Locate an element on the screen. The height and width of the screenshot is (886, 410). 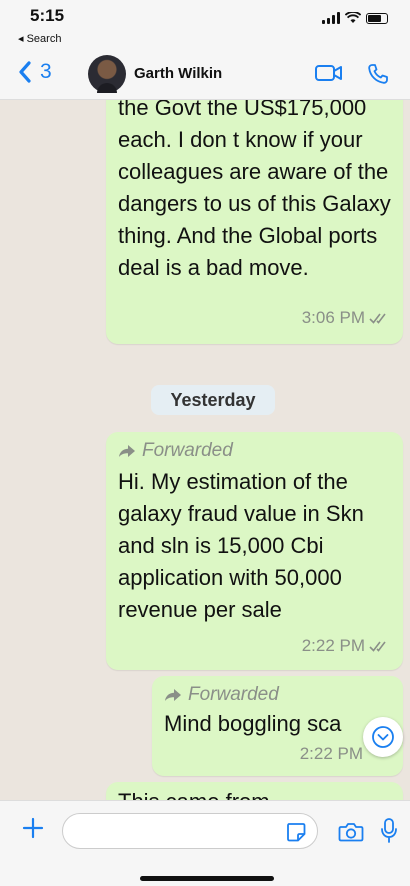
message-text: This came from is located at coordinates (254, 791).